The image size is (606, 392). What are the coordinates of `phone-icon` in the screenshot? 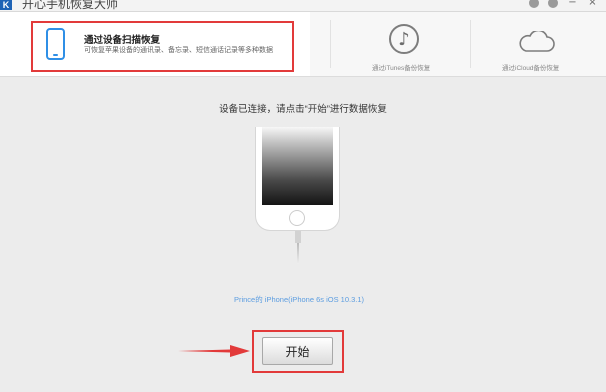 It's located at (55, 44).